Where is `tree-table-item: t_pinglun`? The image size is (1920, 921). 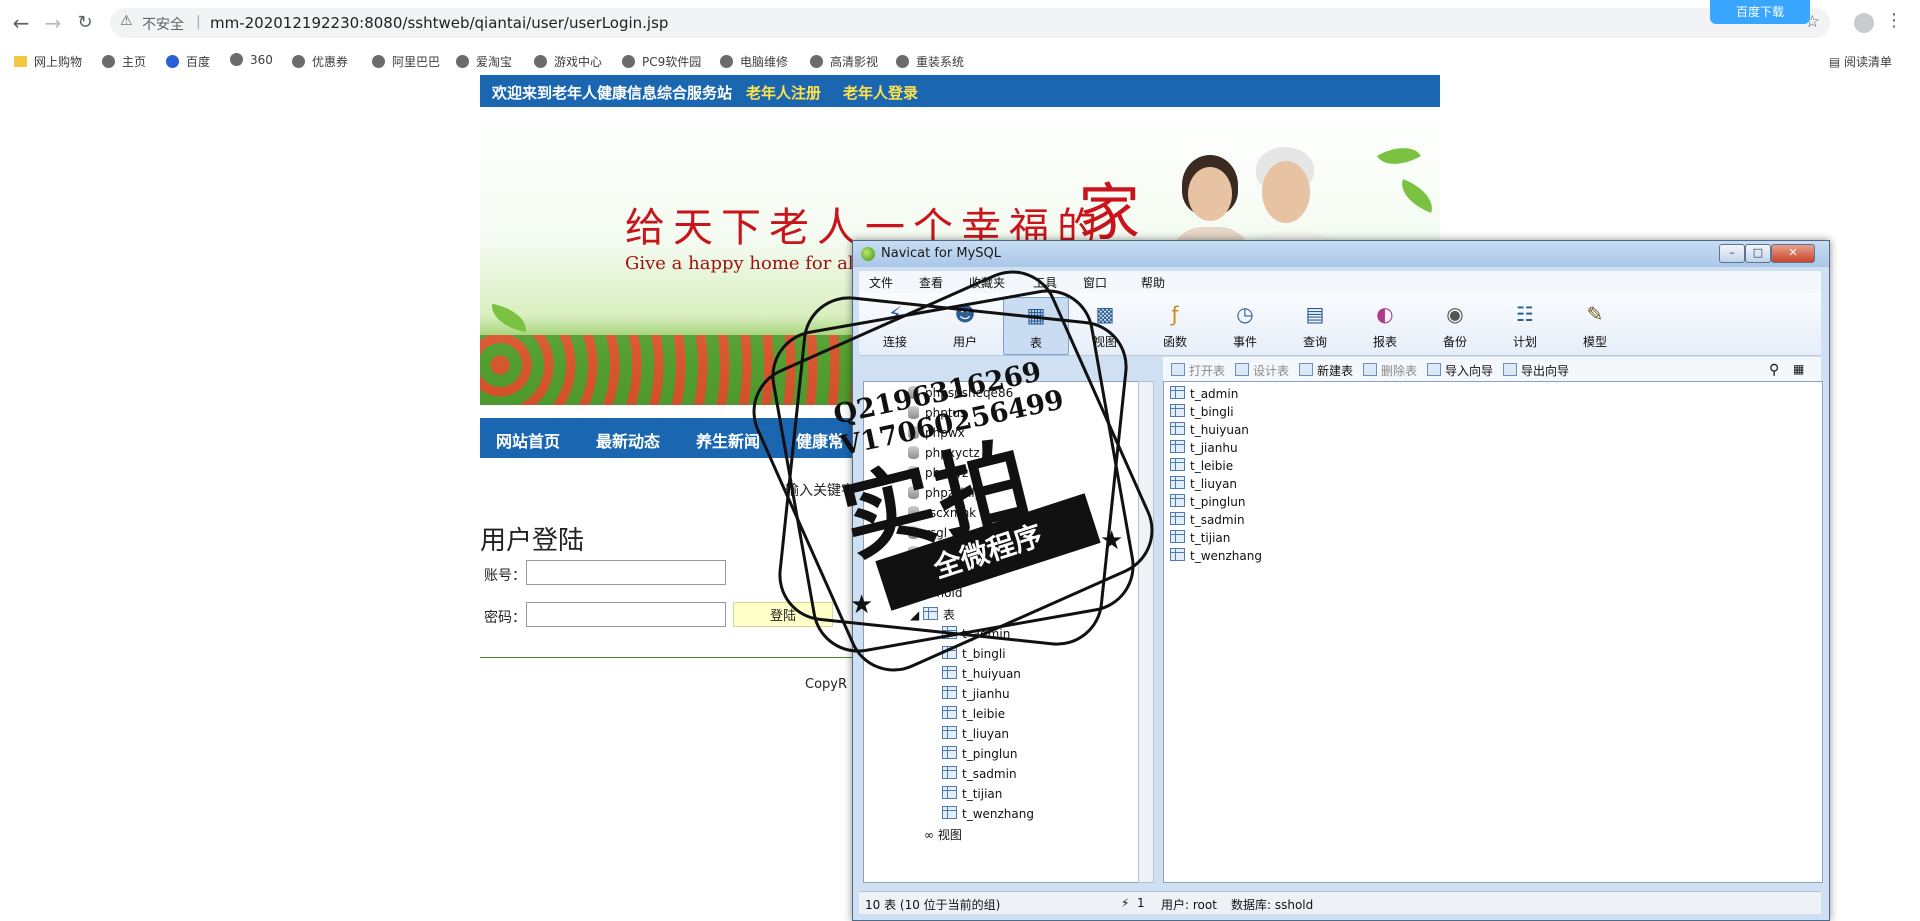
tree-table-item: t_pinglun is located at coordinates (979, 753).